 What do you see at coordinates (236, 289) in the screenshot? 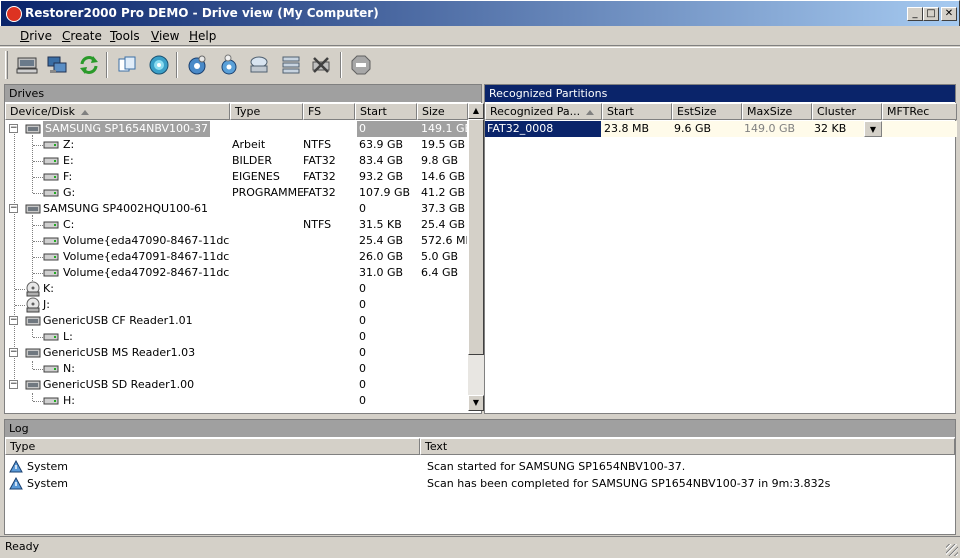
I see `tree-row-cdrom: K: 0` at bounding box center [236, 289].